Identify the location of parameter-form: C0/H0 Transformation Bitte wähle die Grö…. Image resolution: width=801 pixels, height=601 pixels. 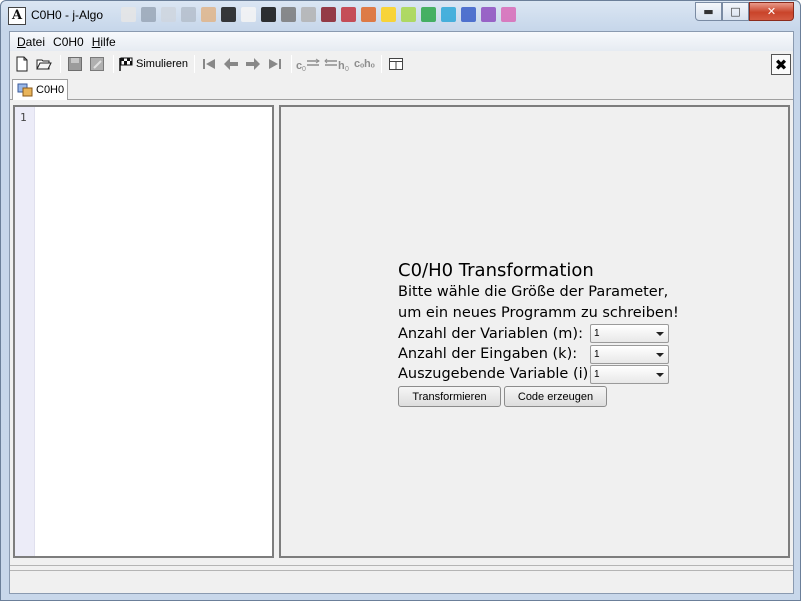
(543, 333).